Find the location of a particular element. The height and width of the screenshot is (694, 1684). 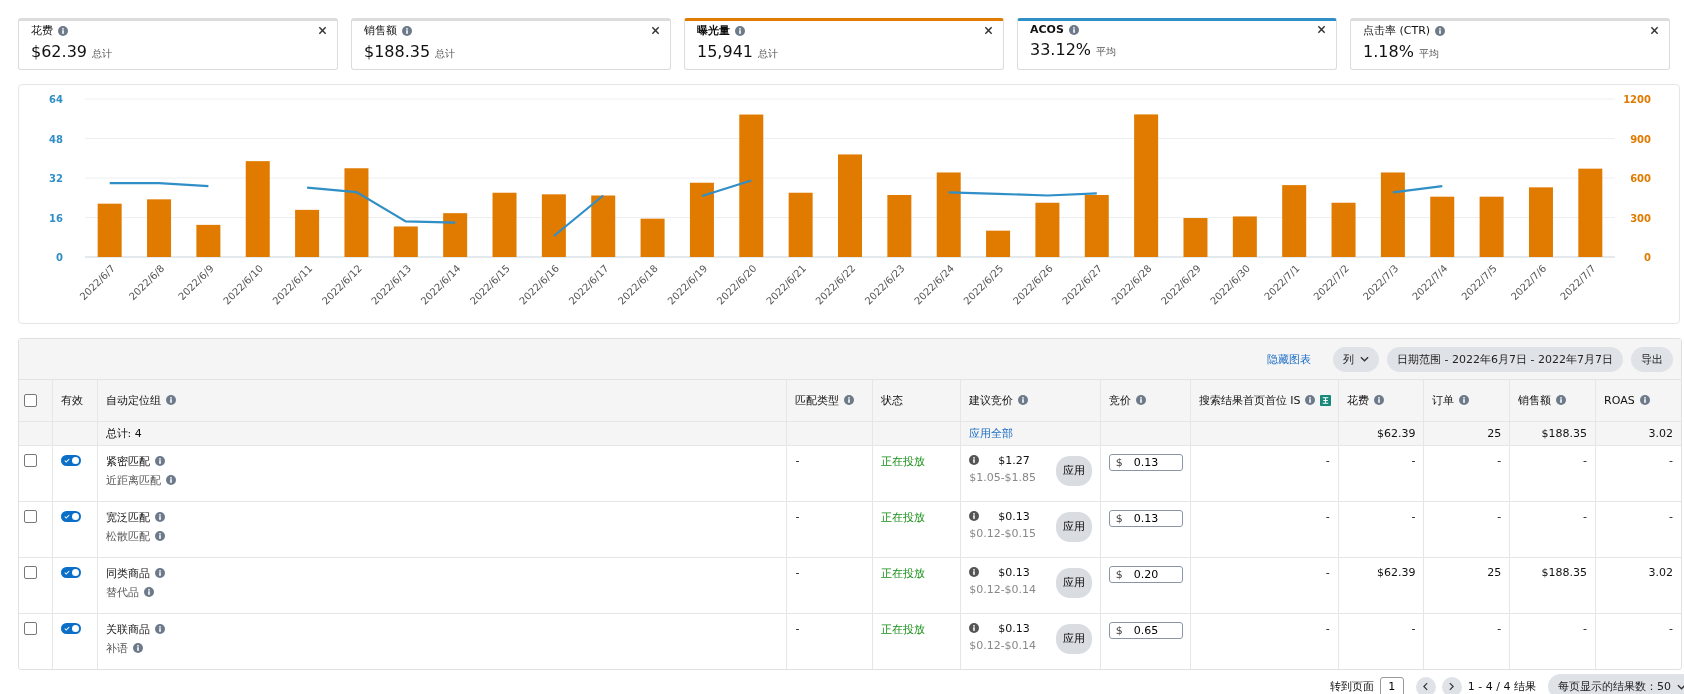

next-page-button is located at coordinates (1451, 685).